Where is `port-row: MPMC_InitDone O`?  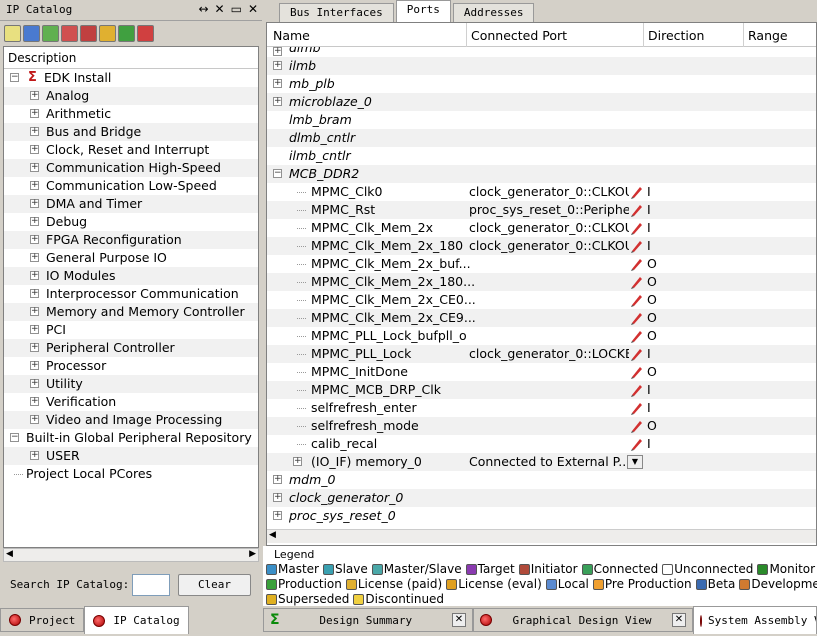
port-row: MPMC_InitDone O is located at coordinates (541, 372).